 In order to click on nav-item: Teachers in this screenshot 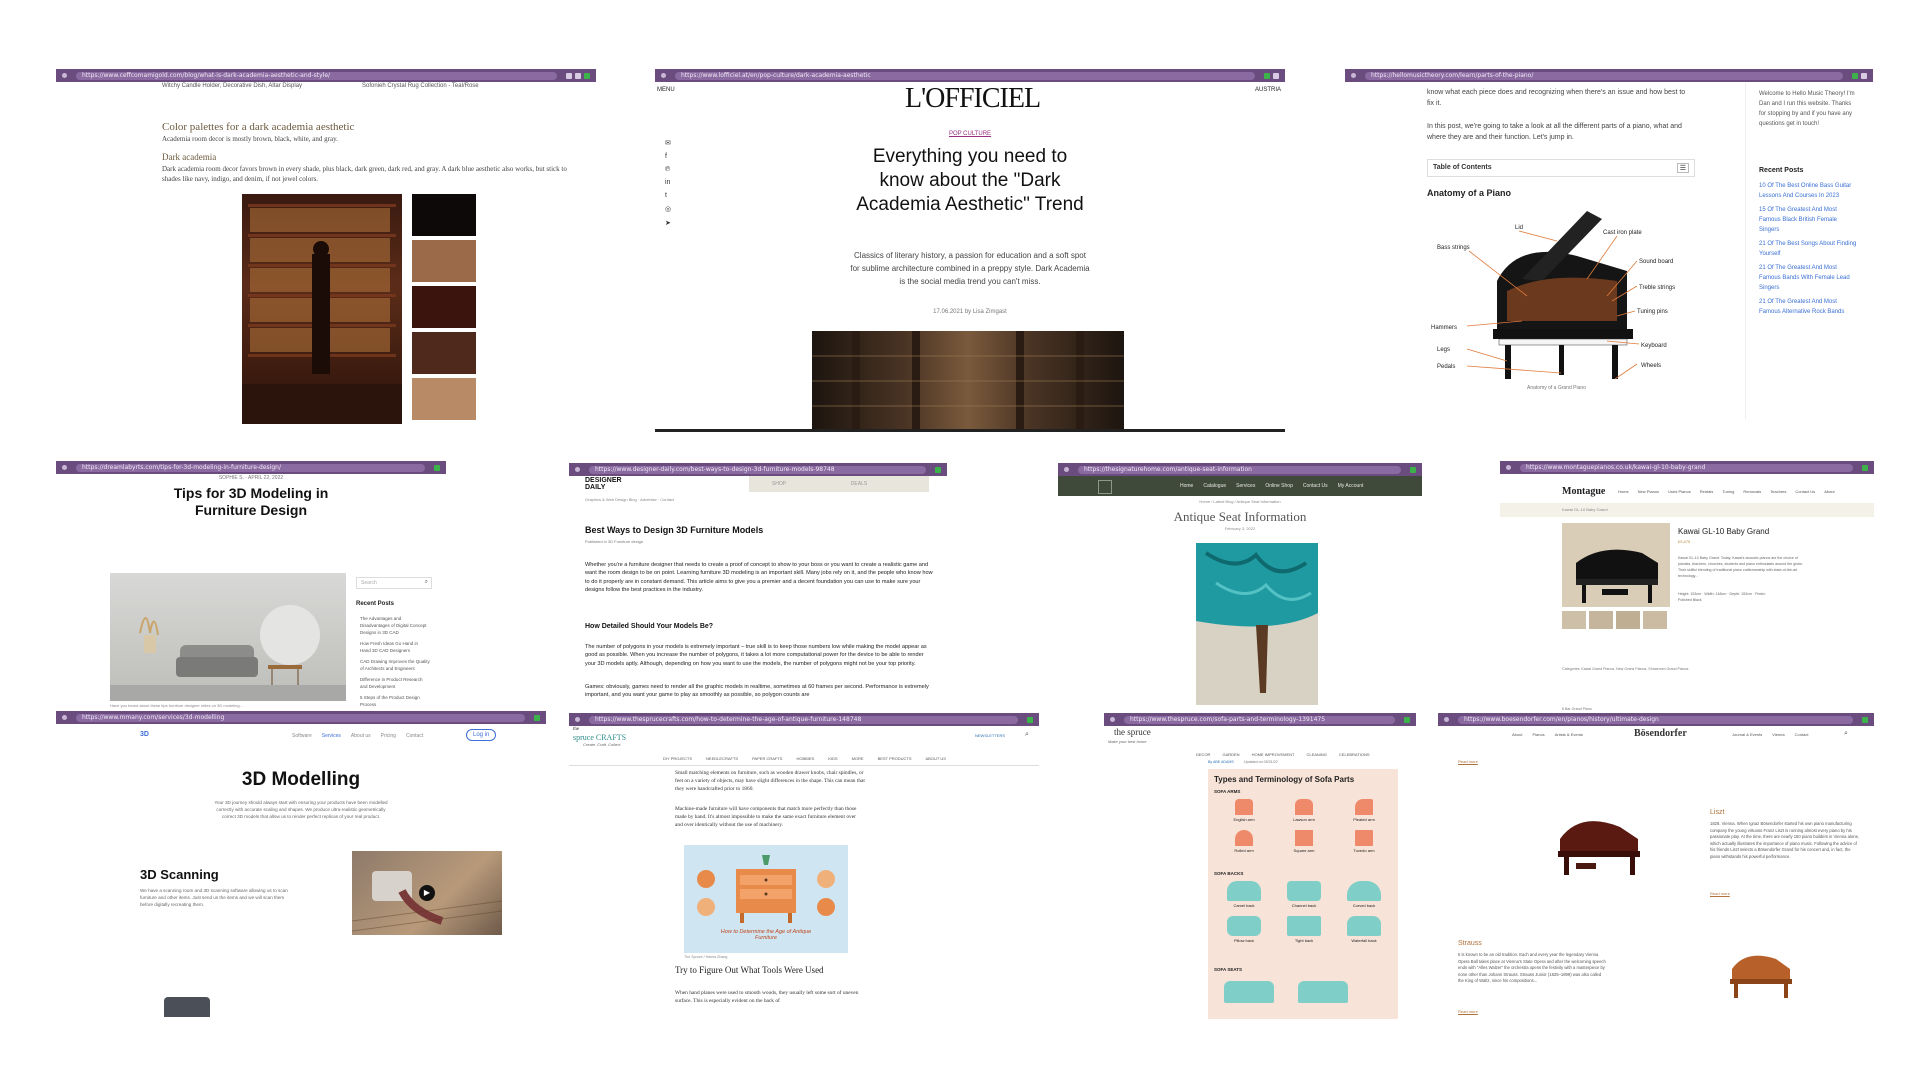, I will do `click(1778, 491)`.